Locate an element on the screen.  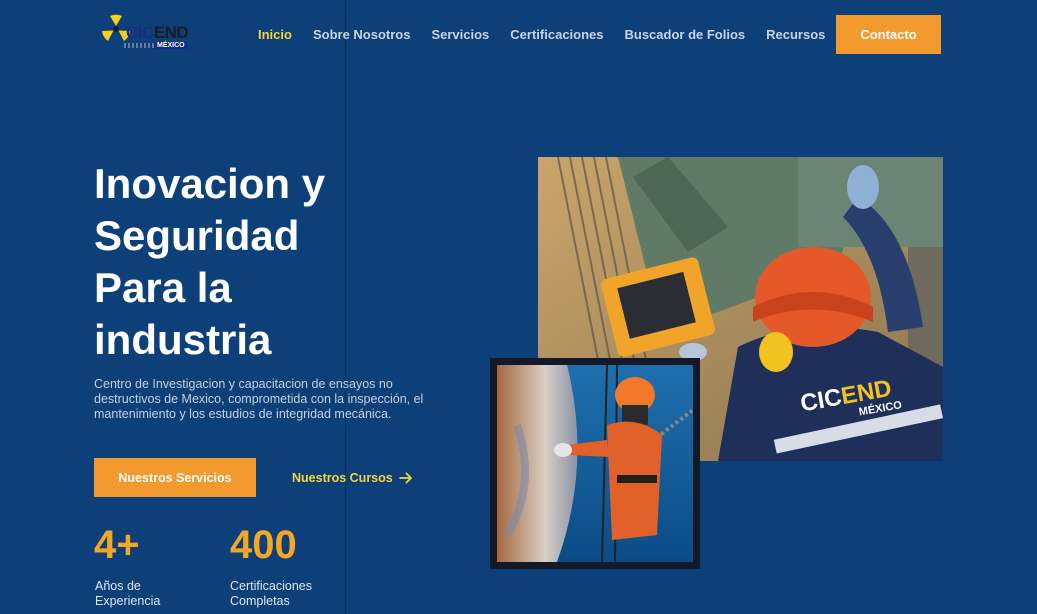
brand-logo: CICEND MÉXICO is located at coordinates (145, 34).